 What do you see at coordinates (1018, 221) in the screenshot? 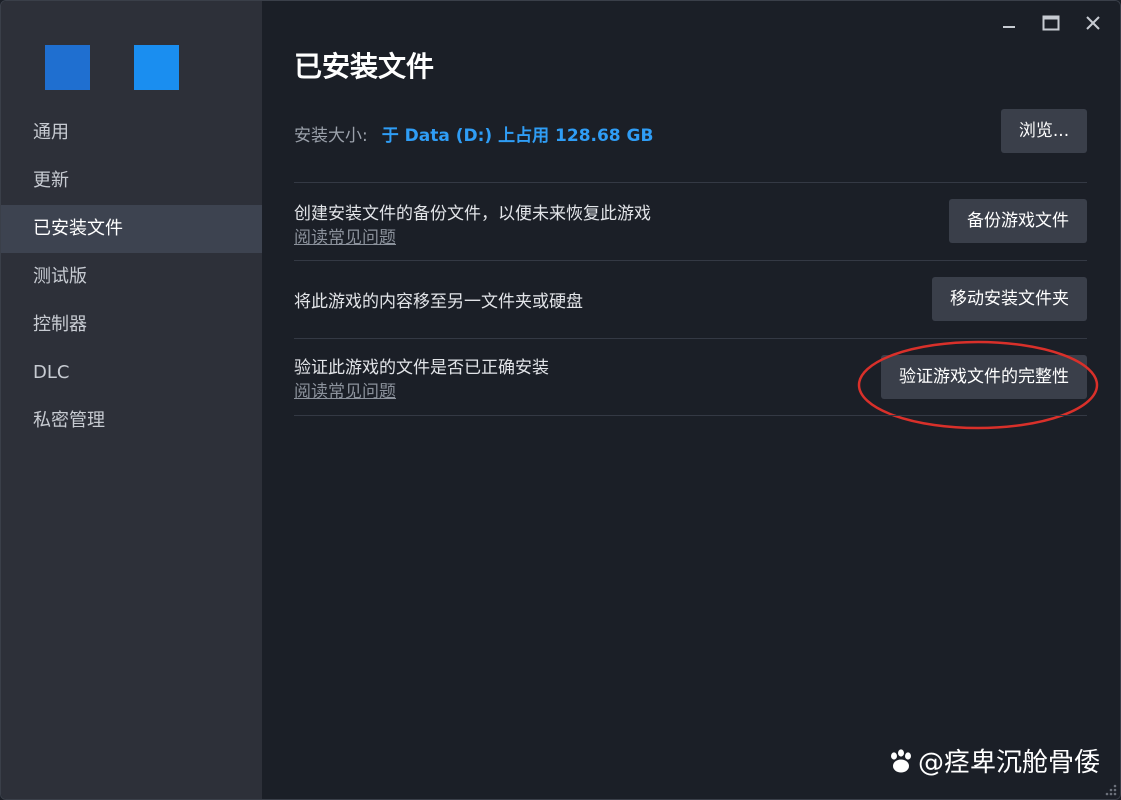
I see `backup-game-files-button: 备份游戏文件` at bounding box center [1018, 221].